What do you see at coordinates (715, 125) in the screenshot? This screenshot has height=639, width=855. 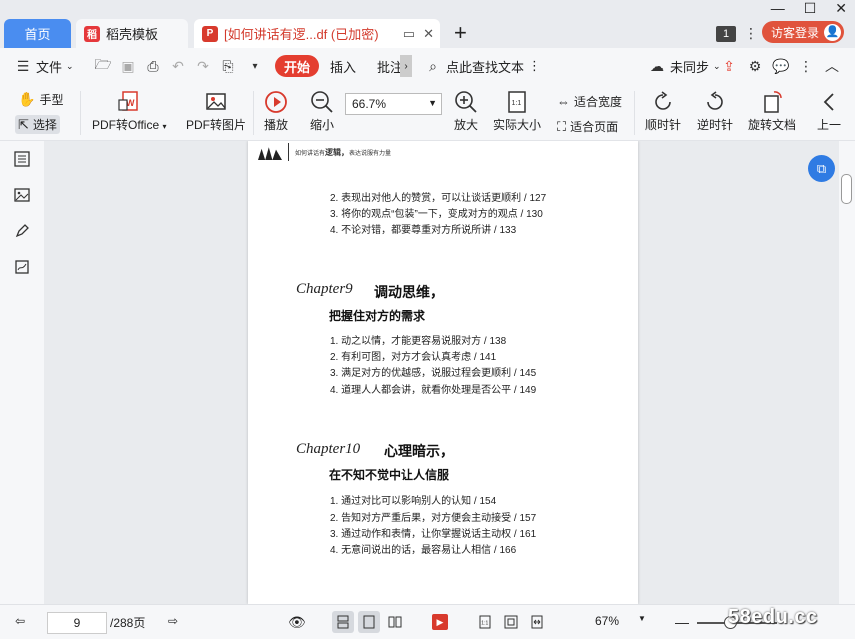 I see `rotate-counterclockwise-label: 逆时针` at bounding box center [715, 125].